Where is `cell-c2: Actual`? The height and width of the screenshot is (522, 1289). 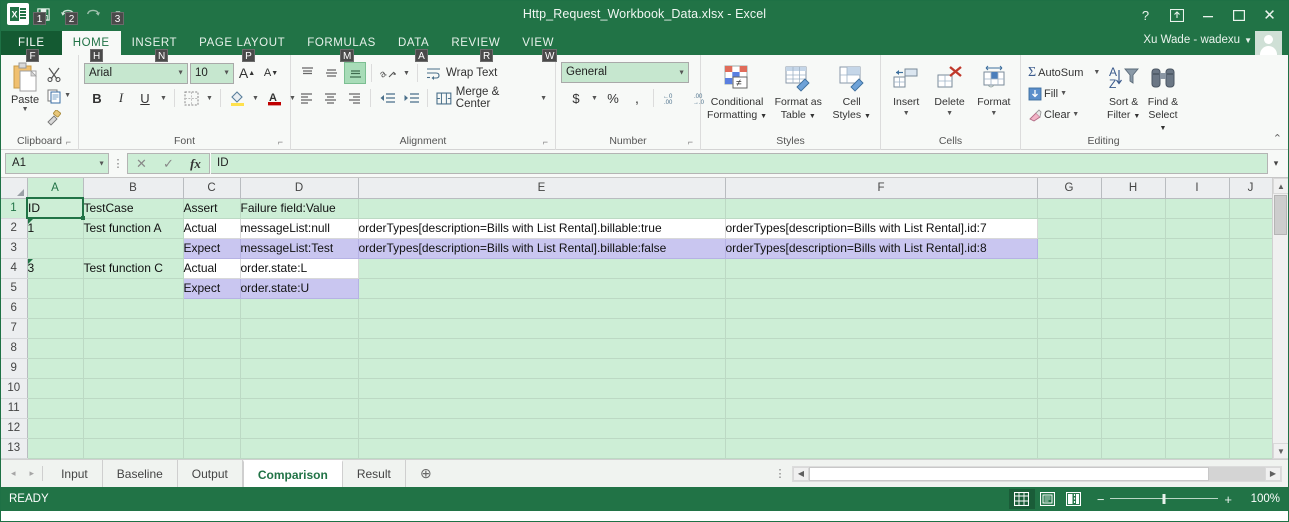 cell-c2: Actual is located at coordinates (212, 228).